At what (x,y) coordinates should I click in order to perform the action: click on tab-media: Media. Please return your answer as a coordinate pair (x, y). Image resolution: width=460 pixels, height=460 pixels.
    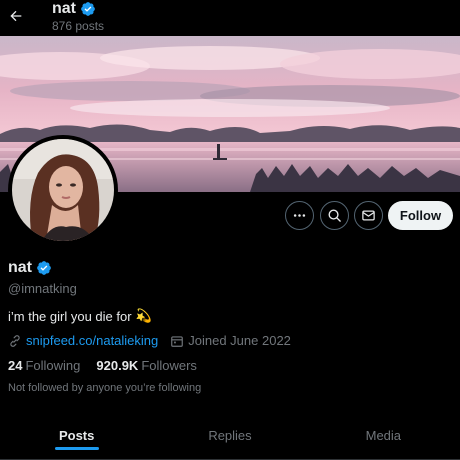
    Looking at the image, I should click on (383, 435).